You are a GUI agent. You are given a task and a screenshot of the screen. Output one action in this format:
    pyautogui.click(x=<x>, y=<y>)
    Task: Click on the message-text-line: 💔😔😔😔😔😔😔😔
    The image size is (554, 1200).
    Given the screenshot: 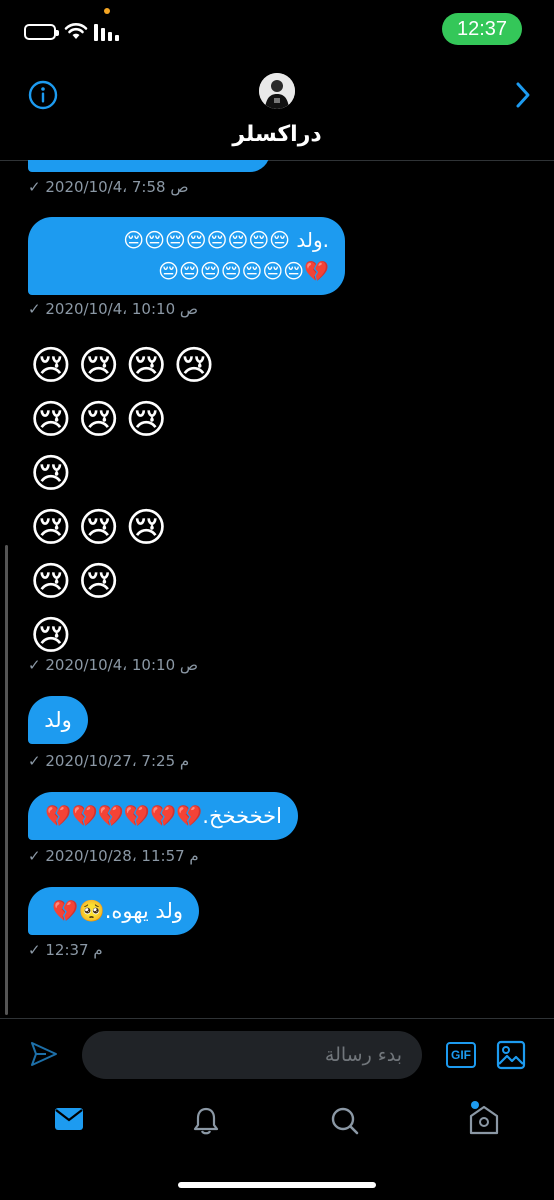 What is the action you would take?
    pyautogui.click(x=243, y=271)
    